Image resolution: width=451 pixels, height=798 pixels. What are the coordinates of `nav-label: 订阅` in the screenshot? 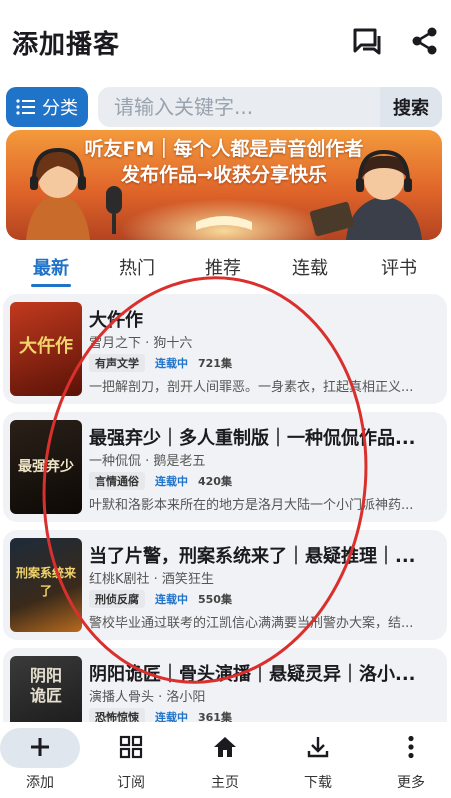 It's located at (131, 783).